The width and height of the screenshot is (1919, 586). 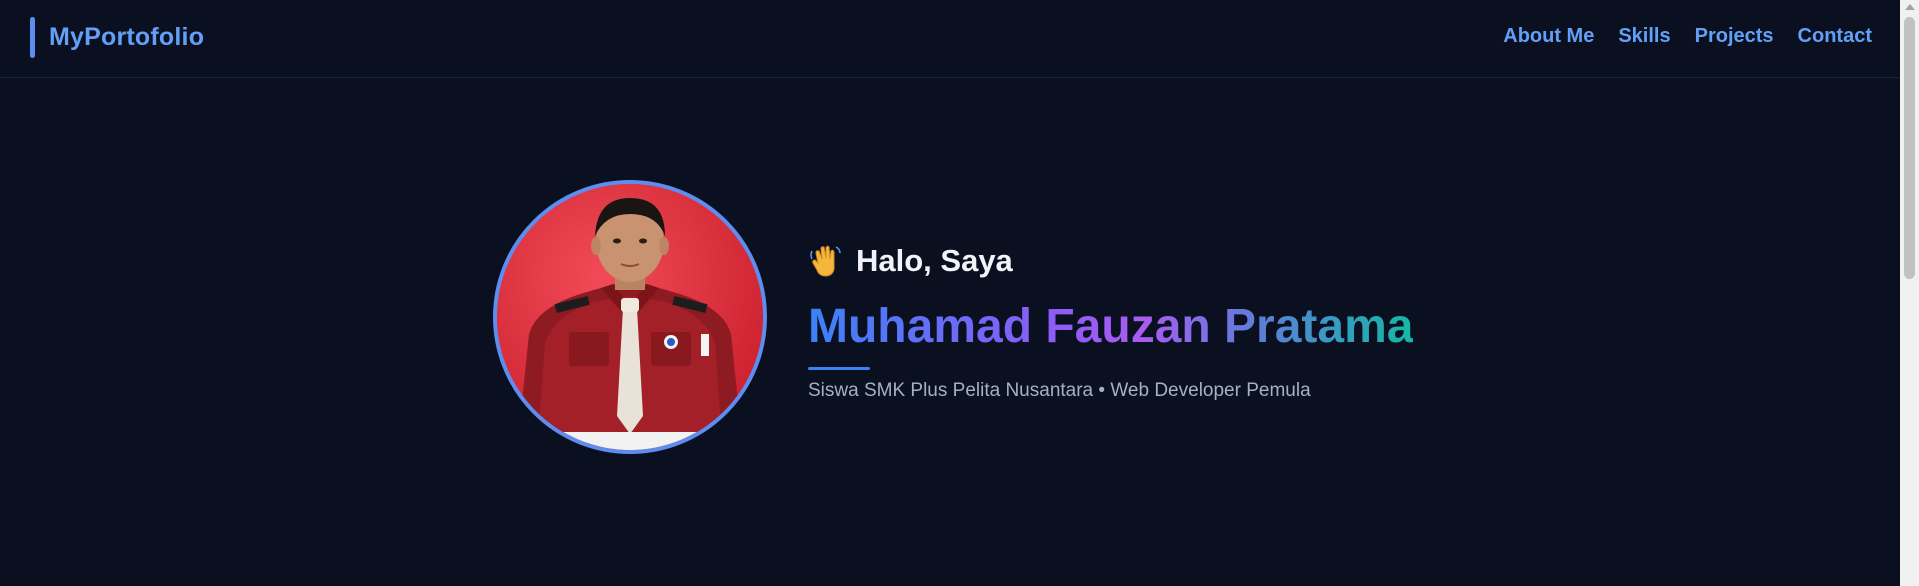 What do you see at coordinates (1644, 36) in the screenshot?
I see `nav-link-skills: Skills` at bounding box center [1644, 36].